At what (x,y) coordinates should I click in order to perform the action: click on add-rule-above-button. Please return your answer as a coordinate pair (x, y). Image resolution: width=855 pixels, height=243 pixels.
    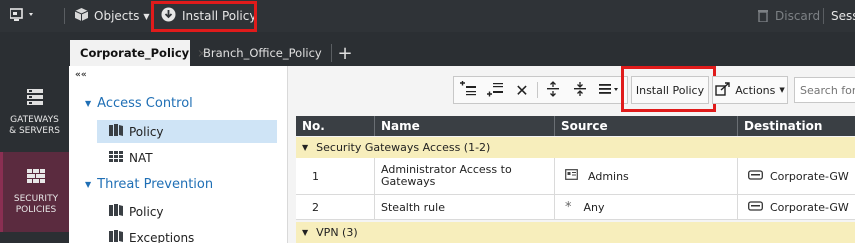
    Looking at the image, I should click on (468, 90).